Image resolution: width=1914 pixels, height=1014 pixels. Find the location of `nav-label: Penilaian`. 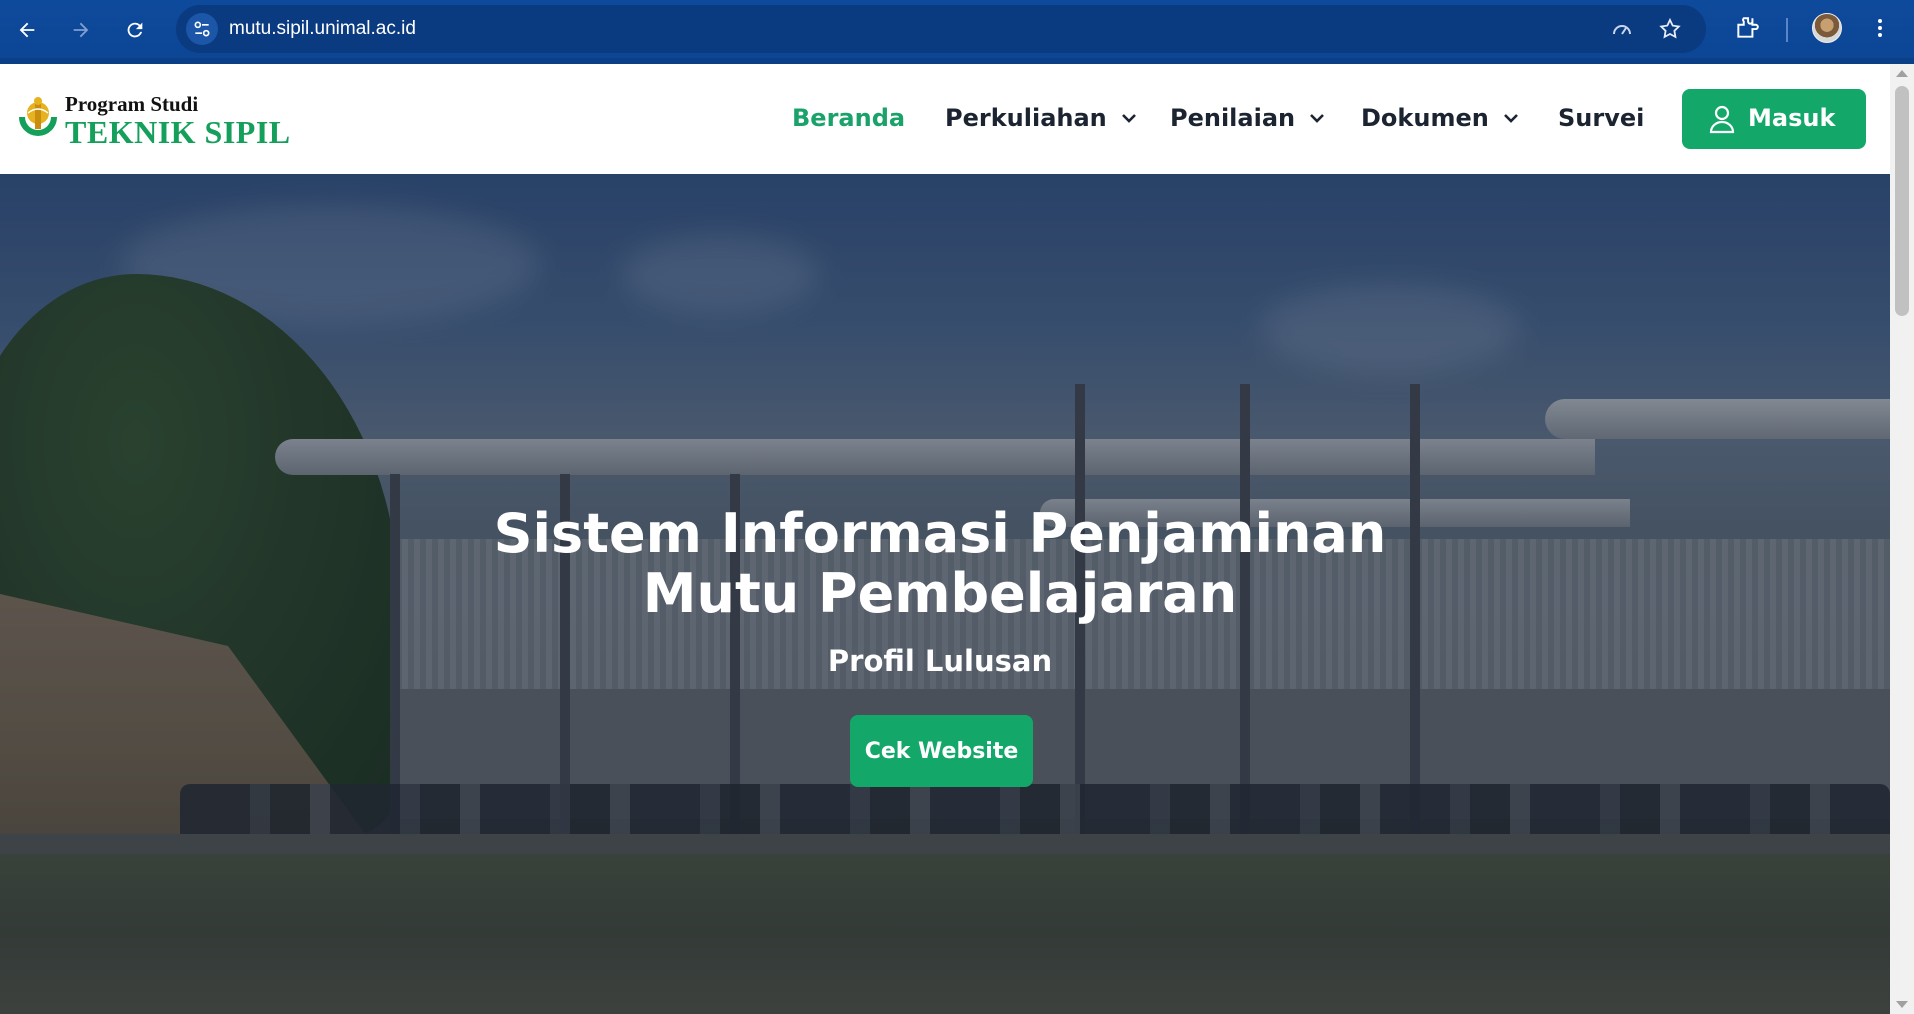

nav-label: Penilaian is located at coordinates (1233, 118).